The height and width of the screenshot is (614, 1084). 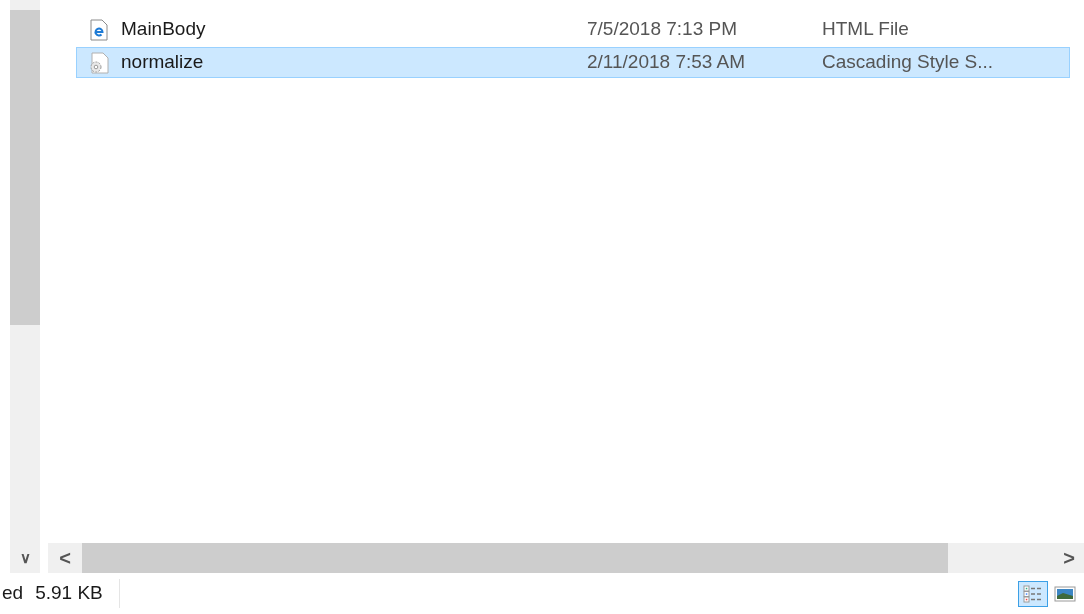 I want to click on scroll-down-button: ∨, so click(x=25, y=558).